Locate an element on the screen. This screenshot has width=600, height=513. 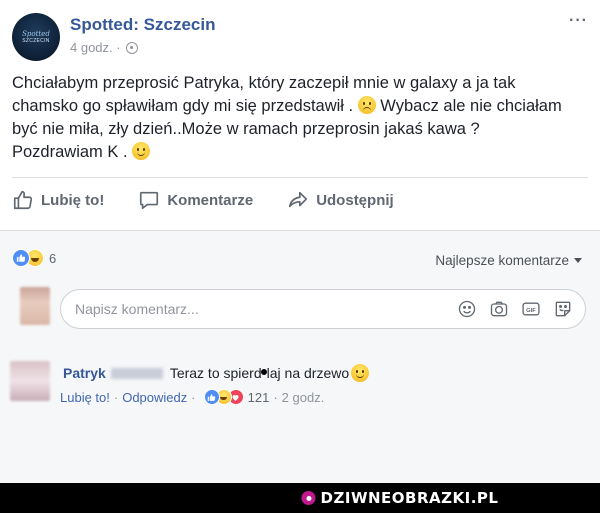
post-actions: Lubię to! Komentarze Udostępnij is located at coordinates (300, 200).